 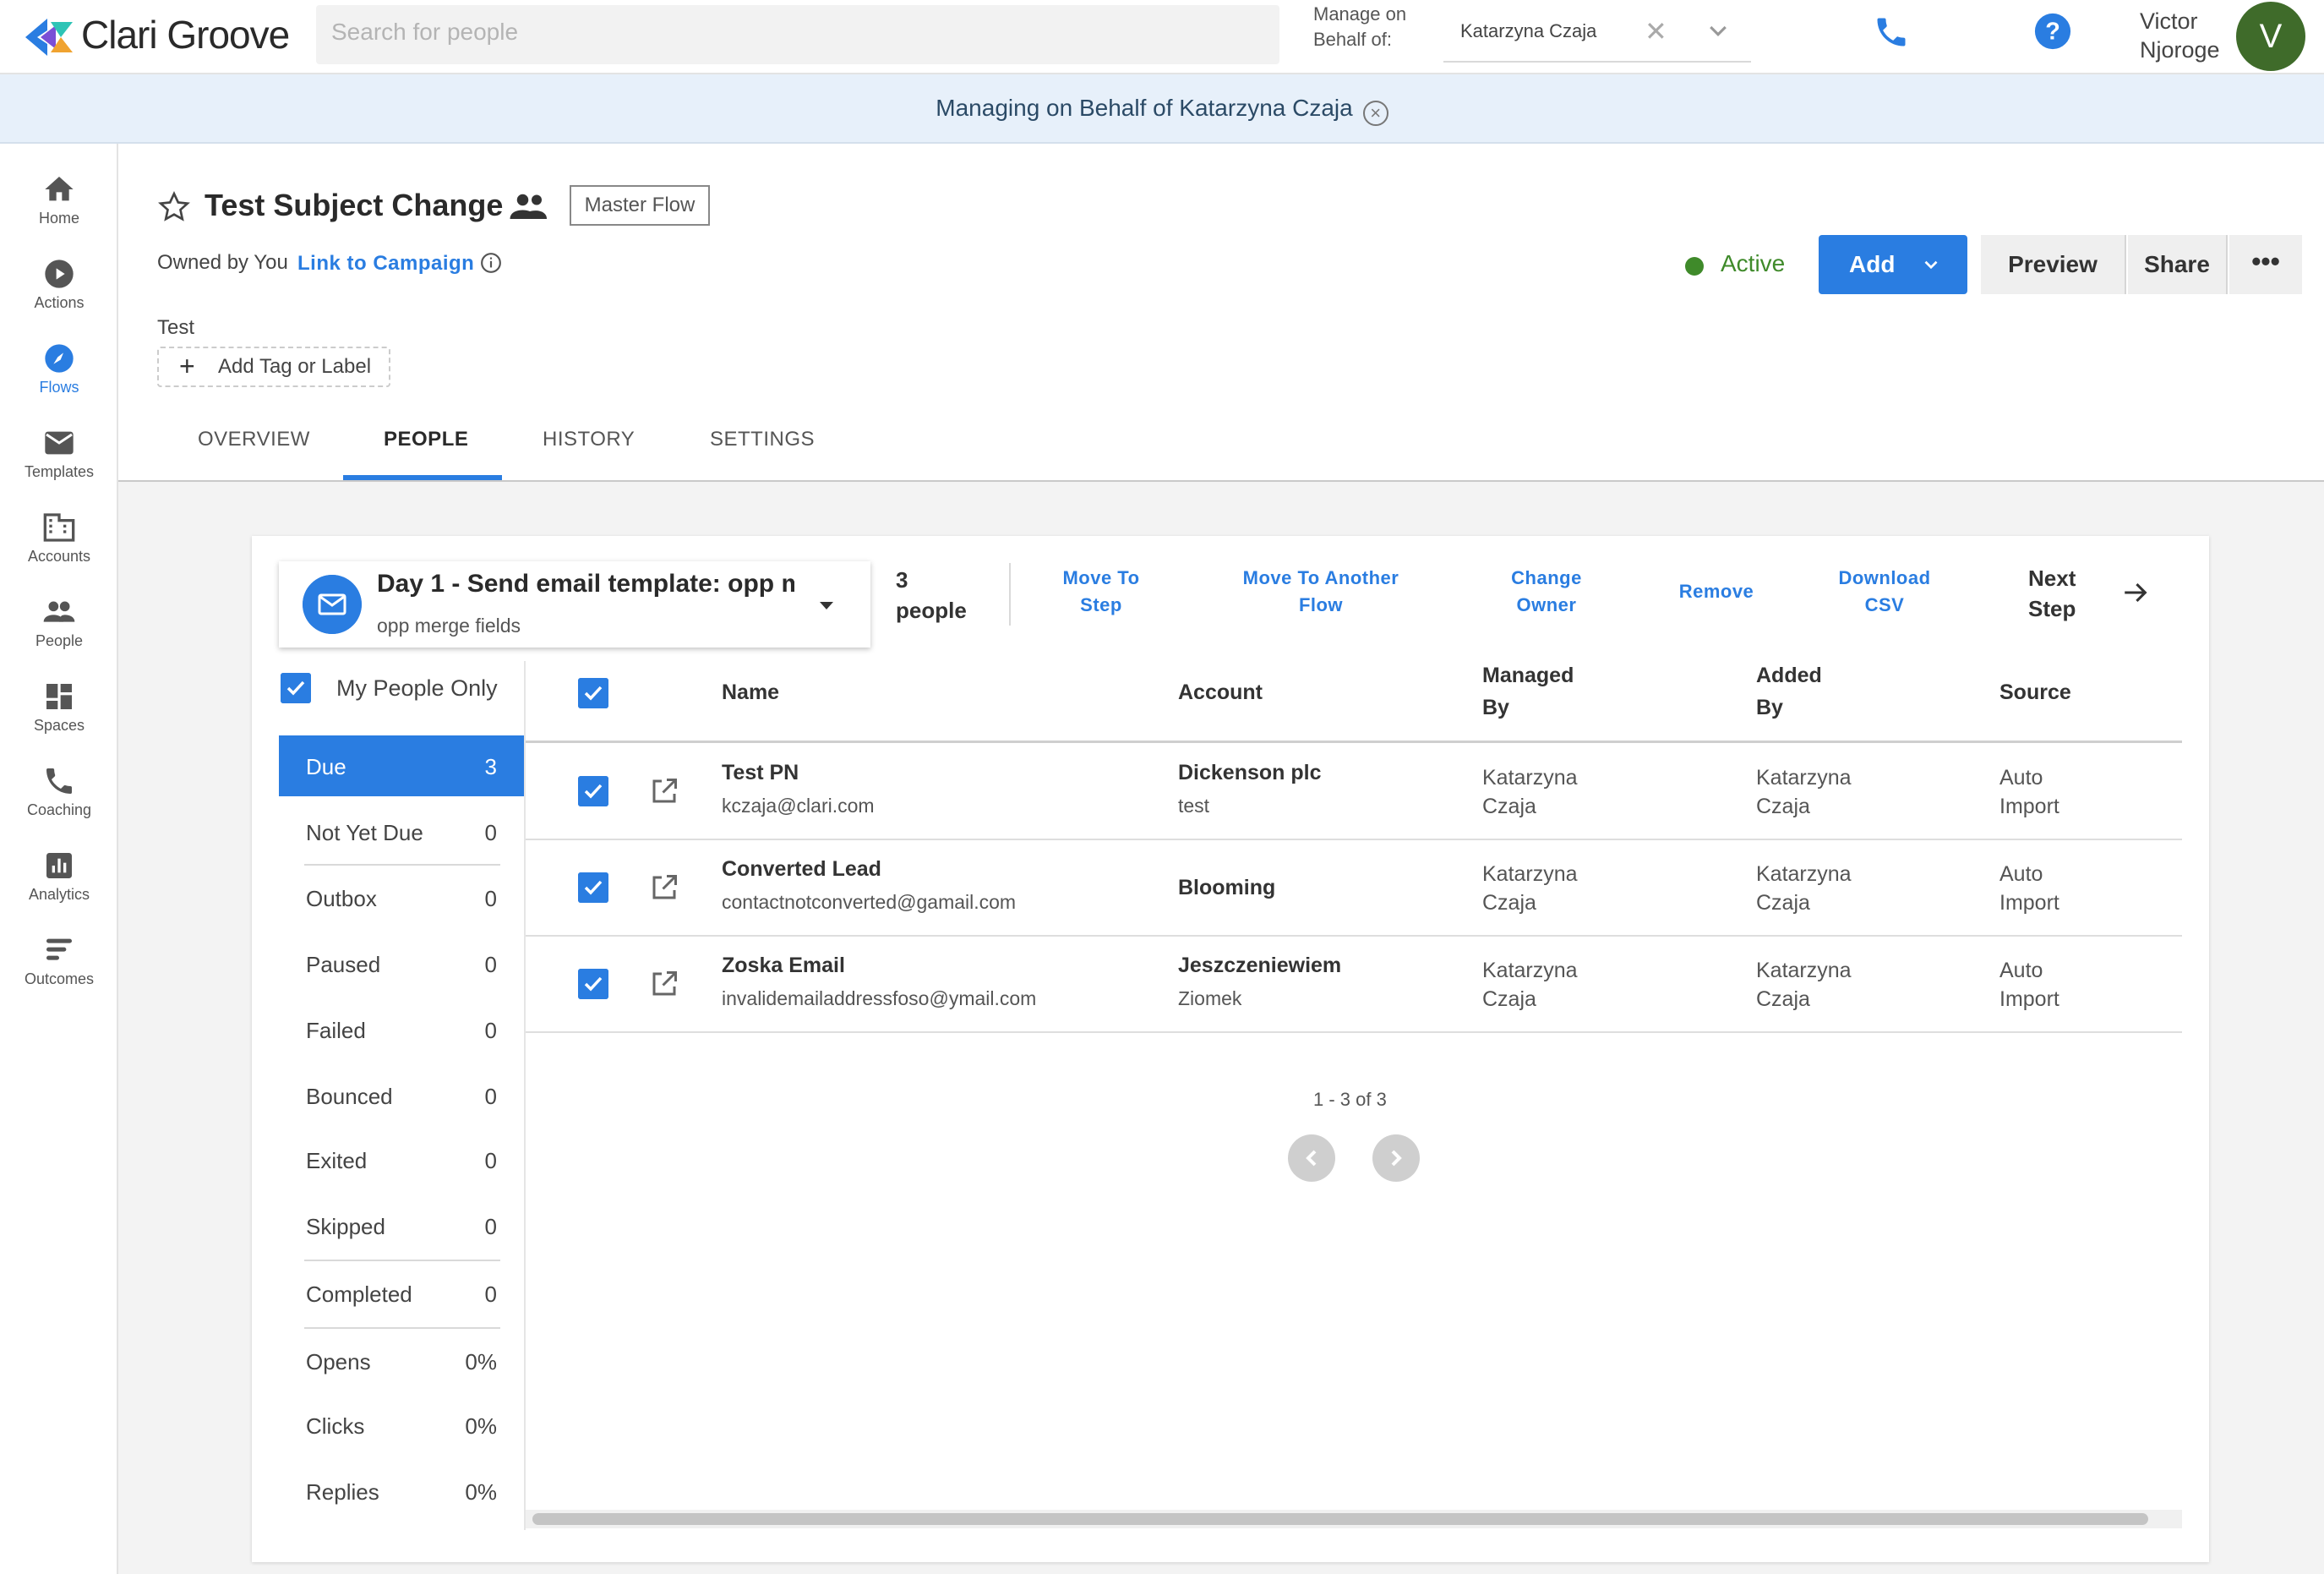 What do you see at coordinates (401, 765) in the screenshot?
I see `filter-due: Due 3` at bounding box center [401, 765].